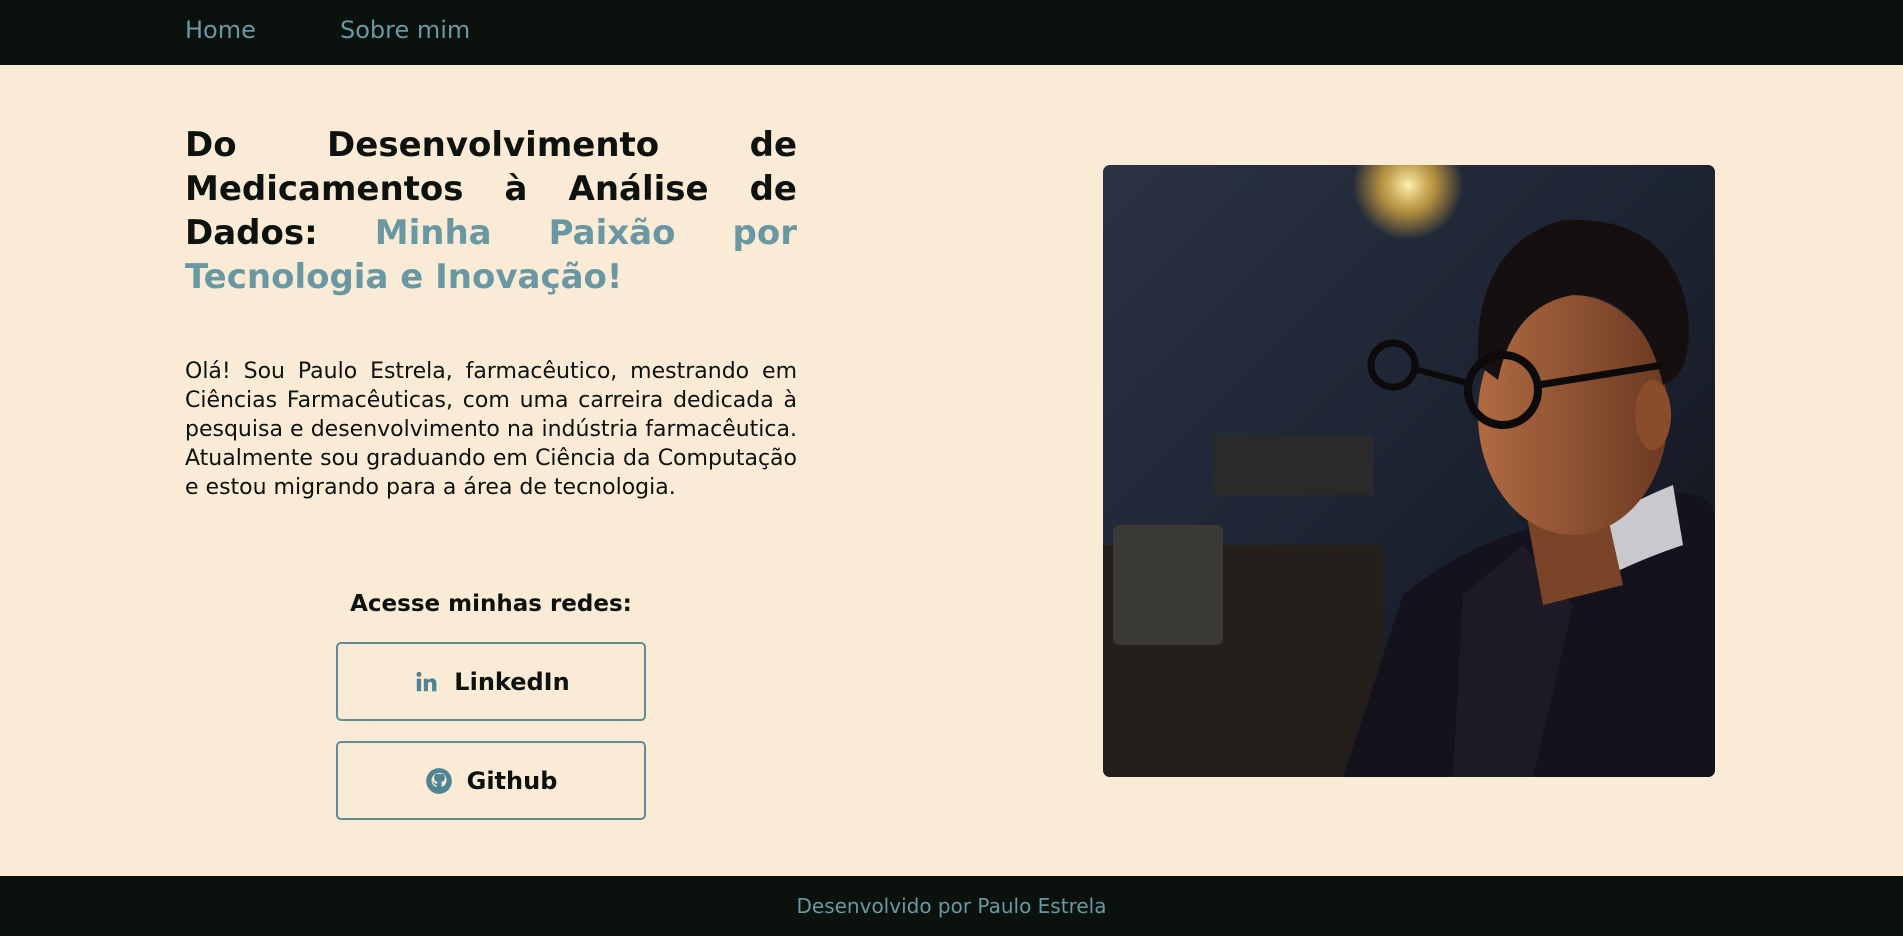 Image resolution: width=1903 pixels, height=936 pixels. Describe the element at coordinates (439, 781) in the screenshot. I see `github-icon` at that location.